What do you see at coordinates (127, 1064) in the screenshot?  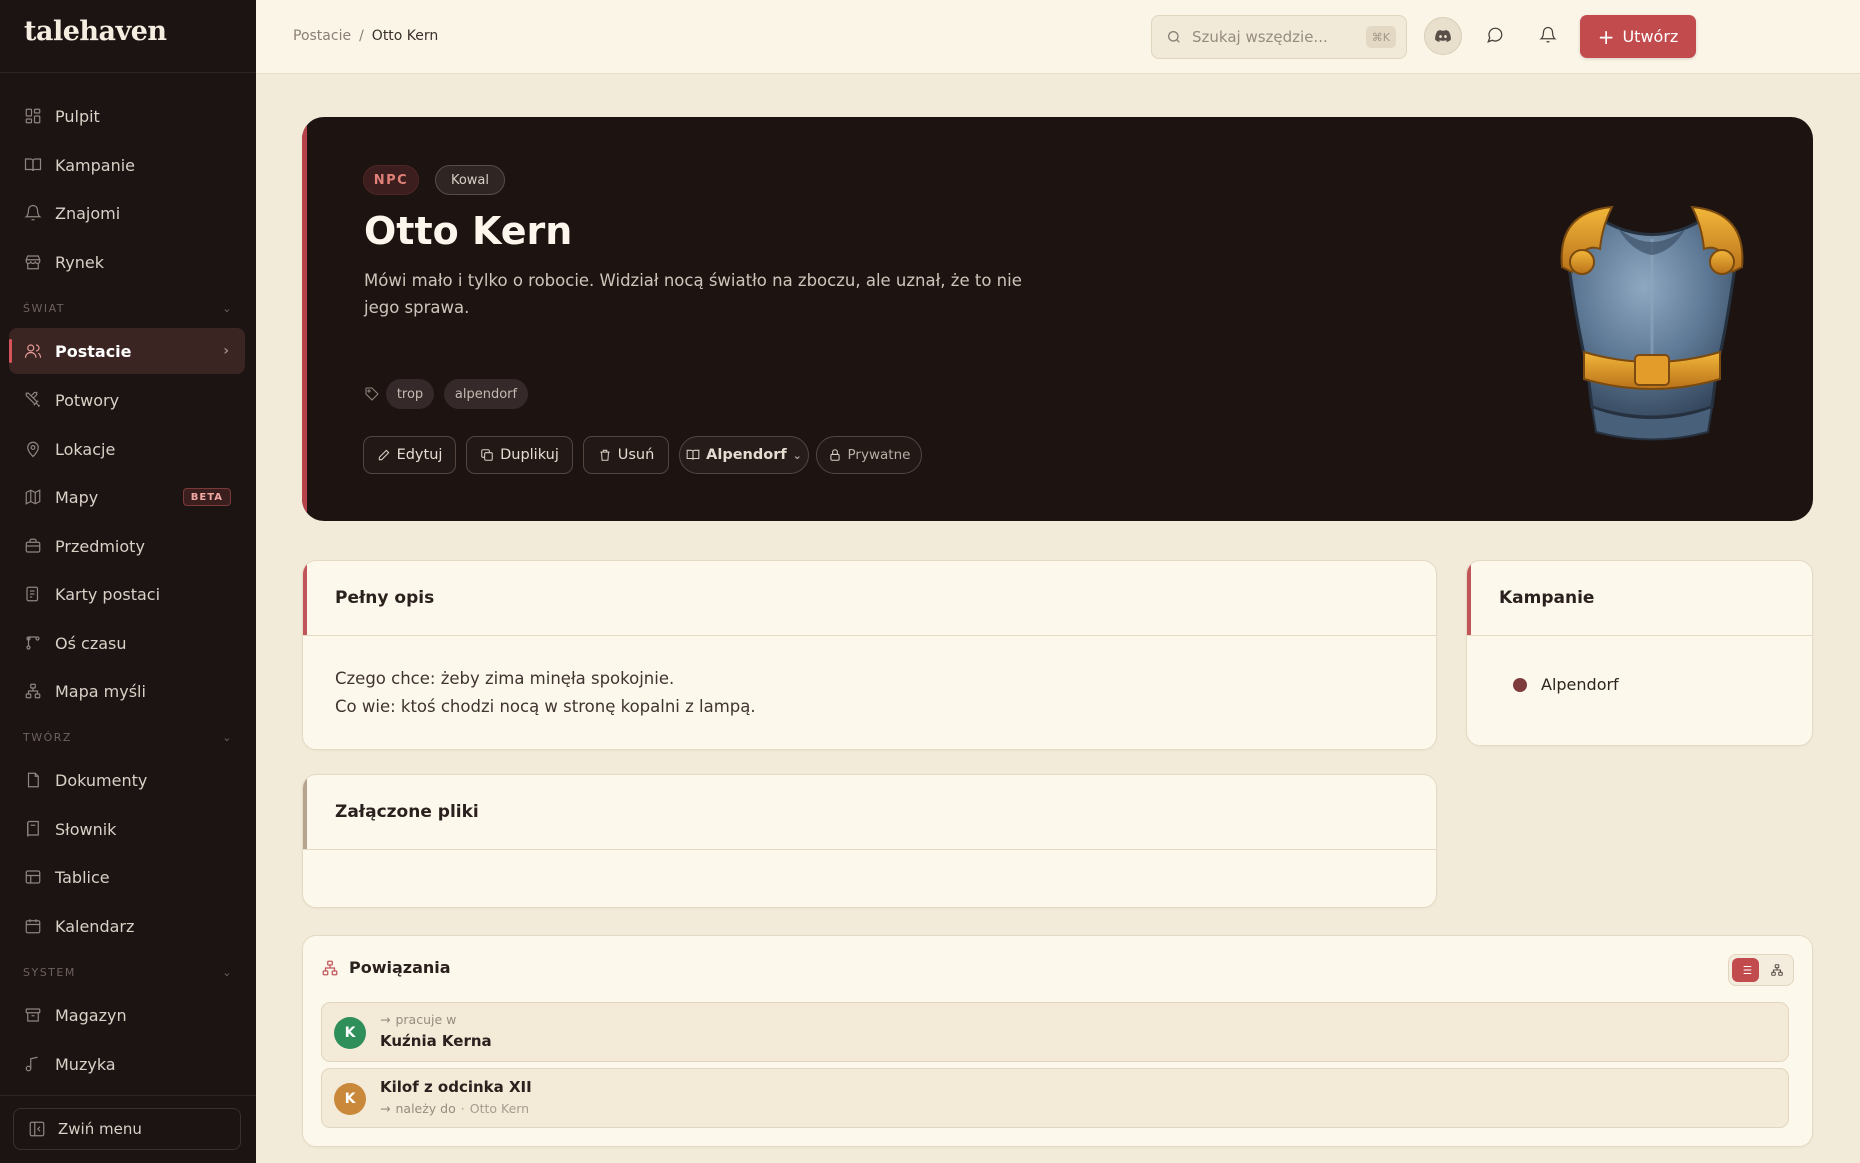 I see `sidebar-item-muzyka: Muzyka` at bounding box center [127, 1064].